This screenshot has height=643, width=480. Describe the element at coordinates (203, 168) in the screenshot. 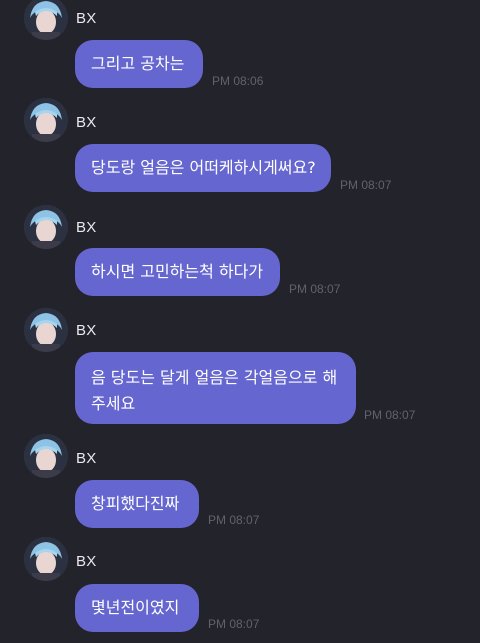

I see `message-bubble: 당도랑 얼음은 어떠케하시게써요?` at that location.